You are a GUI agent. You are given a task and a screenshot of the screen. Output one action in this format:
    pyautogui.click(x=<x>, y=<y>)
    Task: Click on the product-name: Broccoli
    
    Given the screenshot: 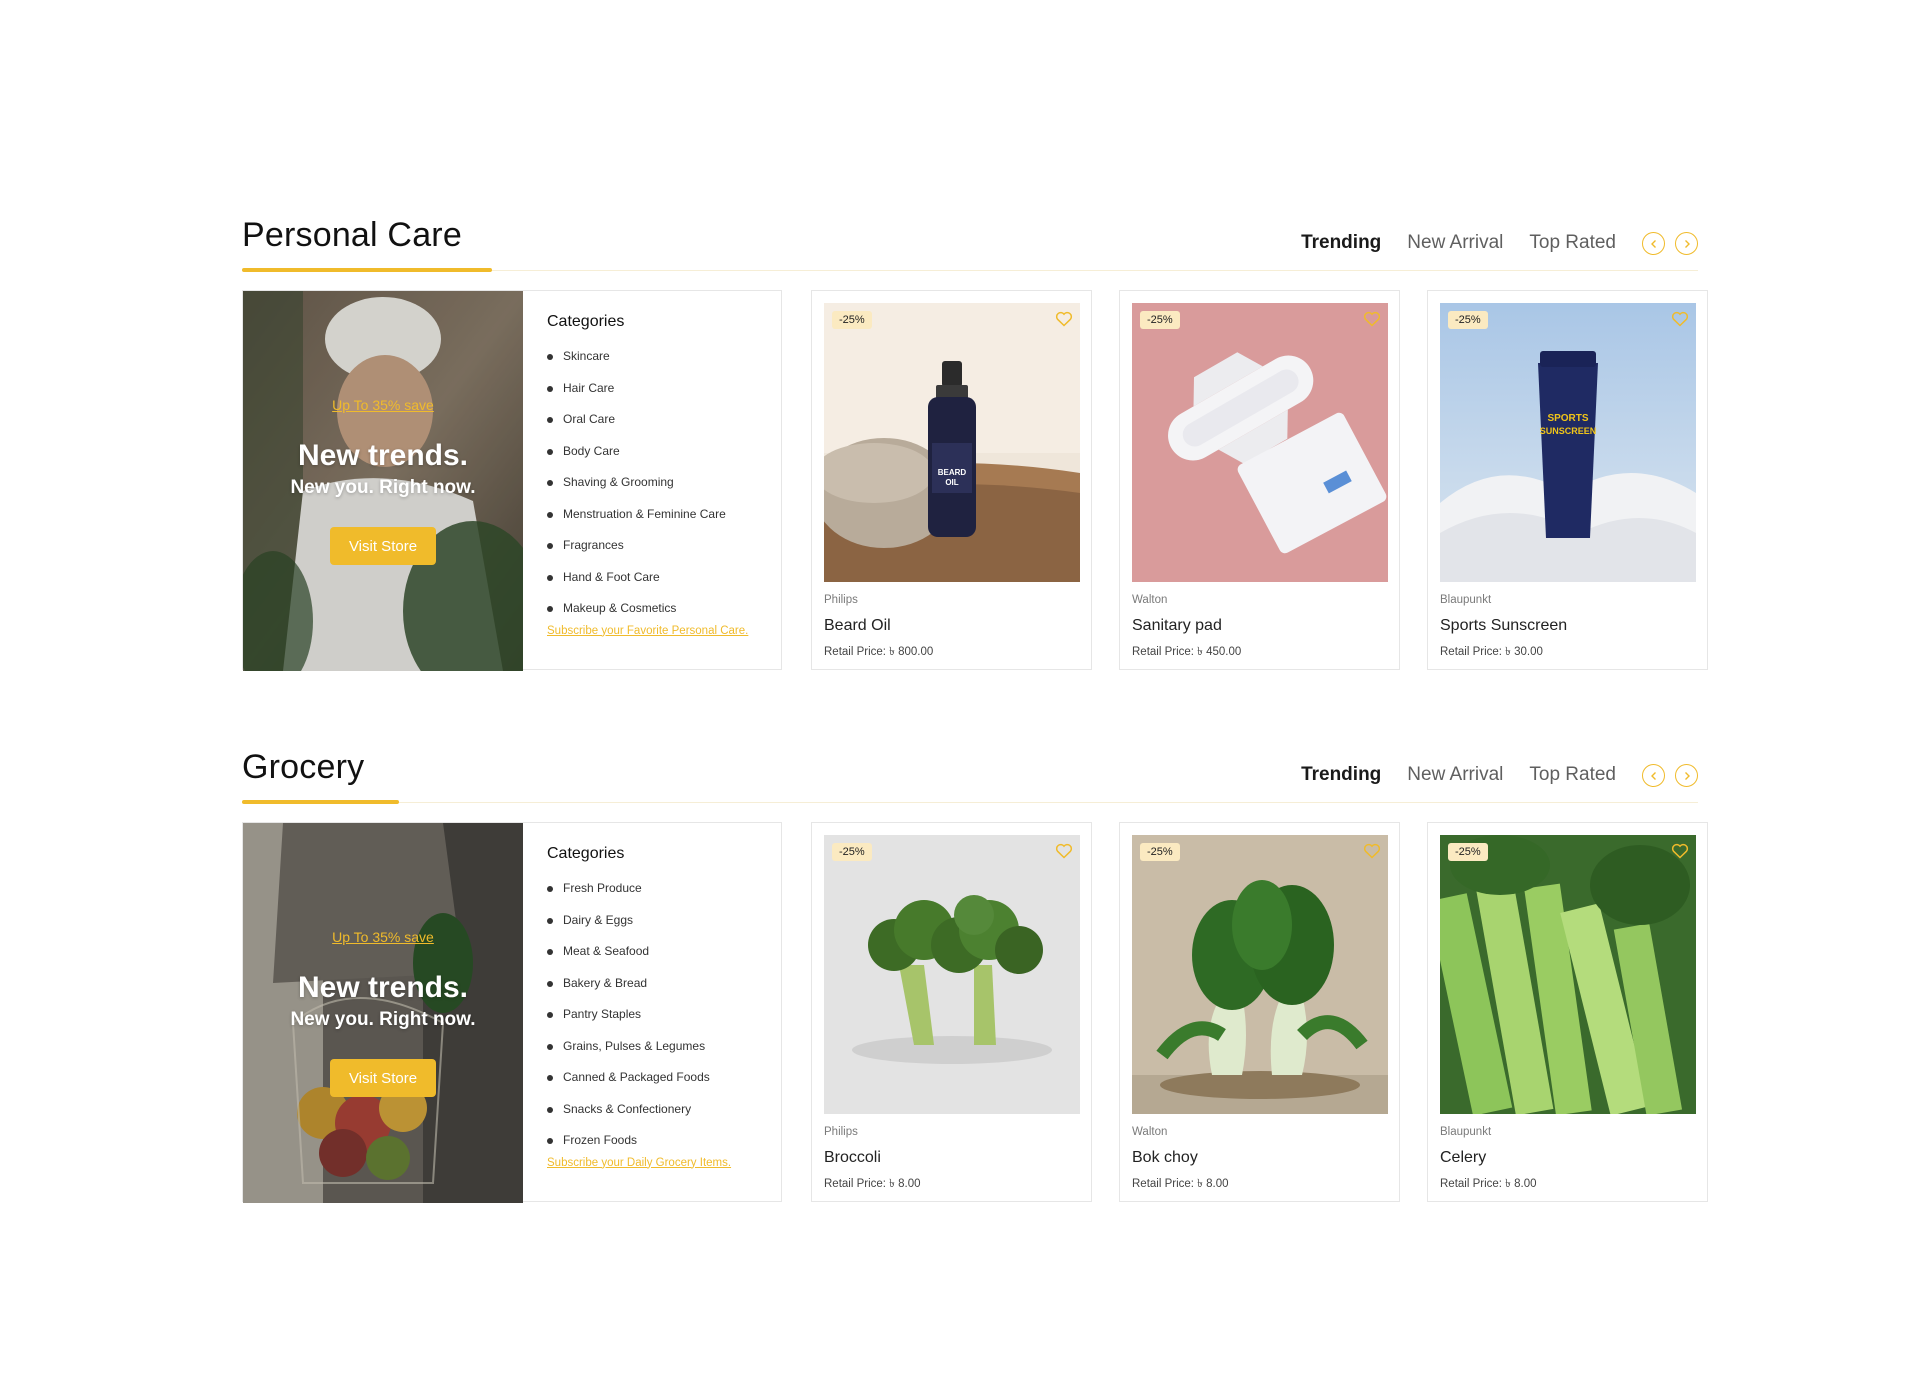 What is the action you would take?
    pyautogui.click(x=852, y=1158)
    